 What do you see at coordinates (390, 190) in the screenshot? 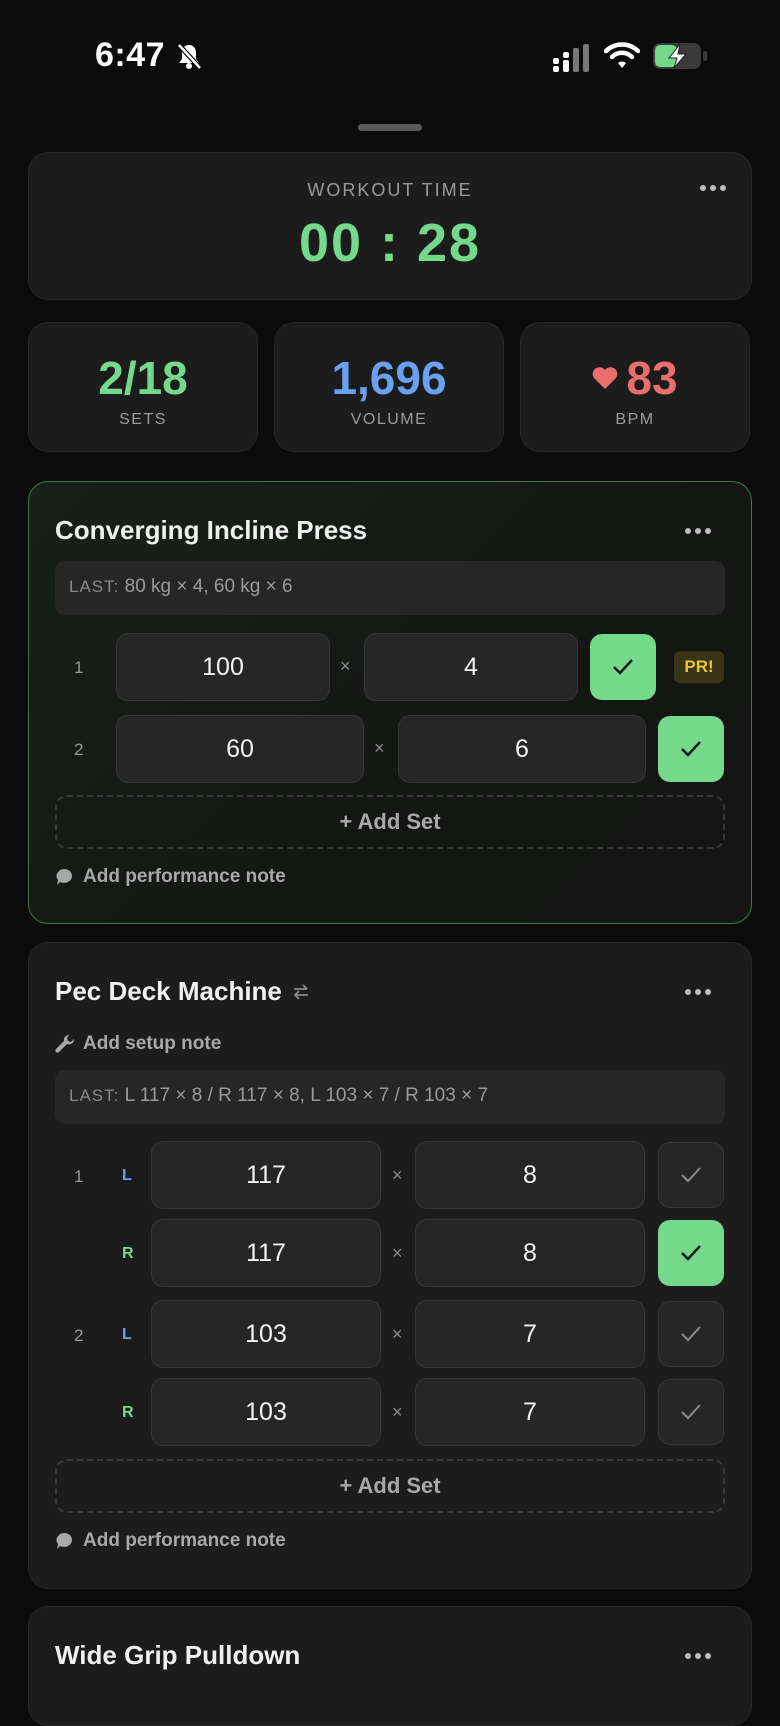
I see `workout-time-label: WORKOUT TIME` at bounding box center [390, 190].